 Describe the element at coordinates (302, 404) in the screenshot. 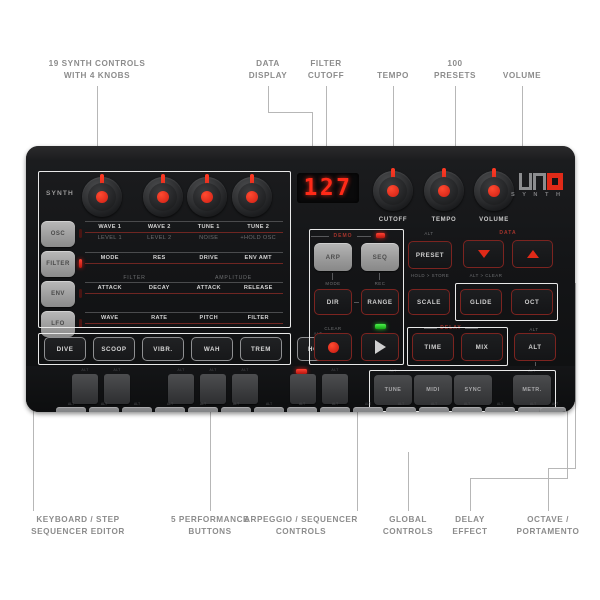

I see `white-key-sub-8: ALT` at that location.